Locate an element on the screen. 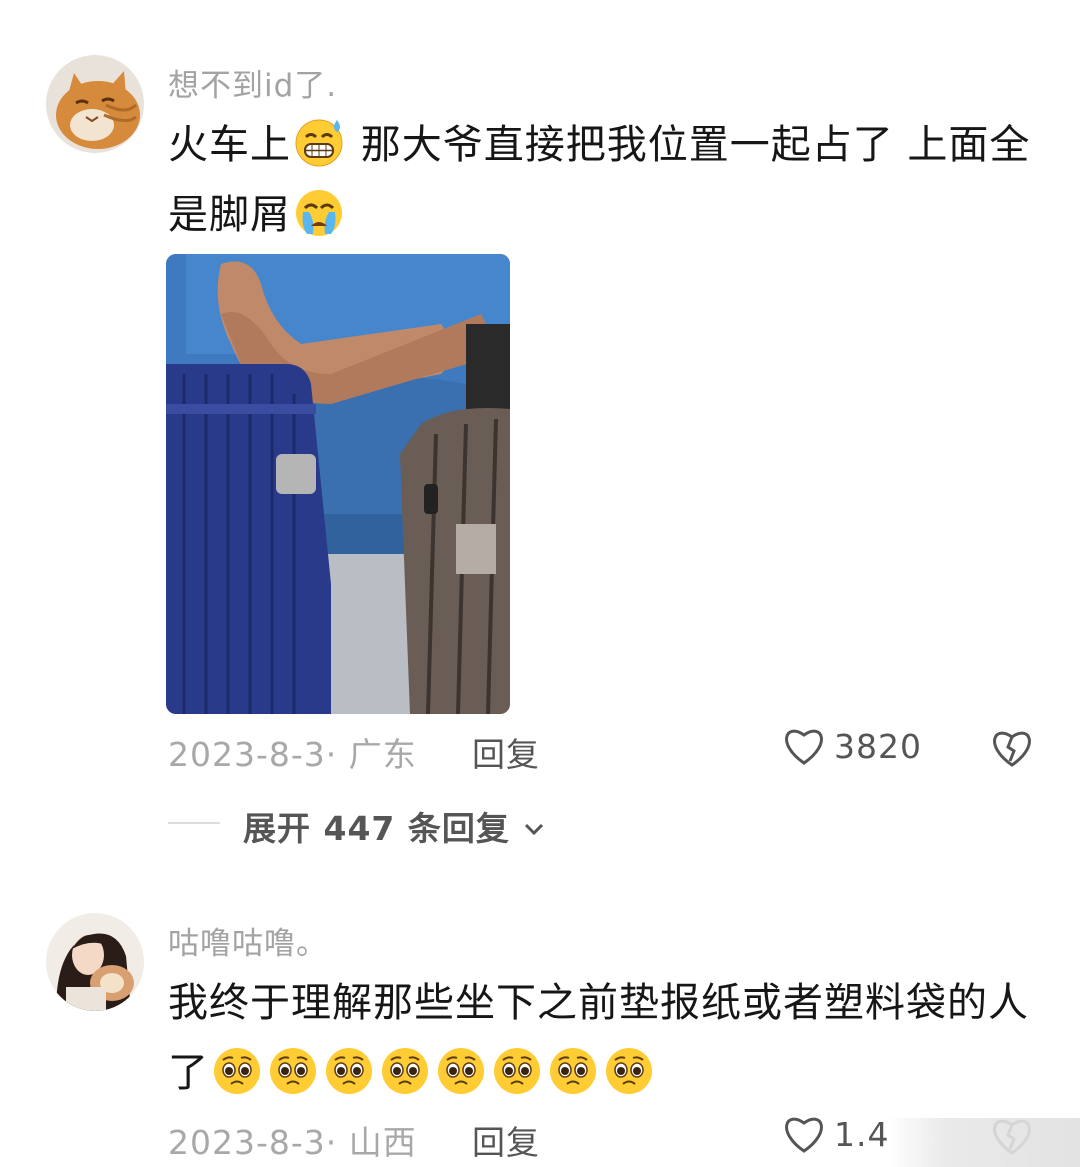  comment-photo is located at coordinates (338, 484).